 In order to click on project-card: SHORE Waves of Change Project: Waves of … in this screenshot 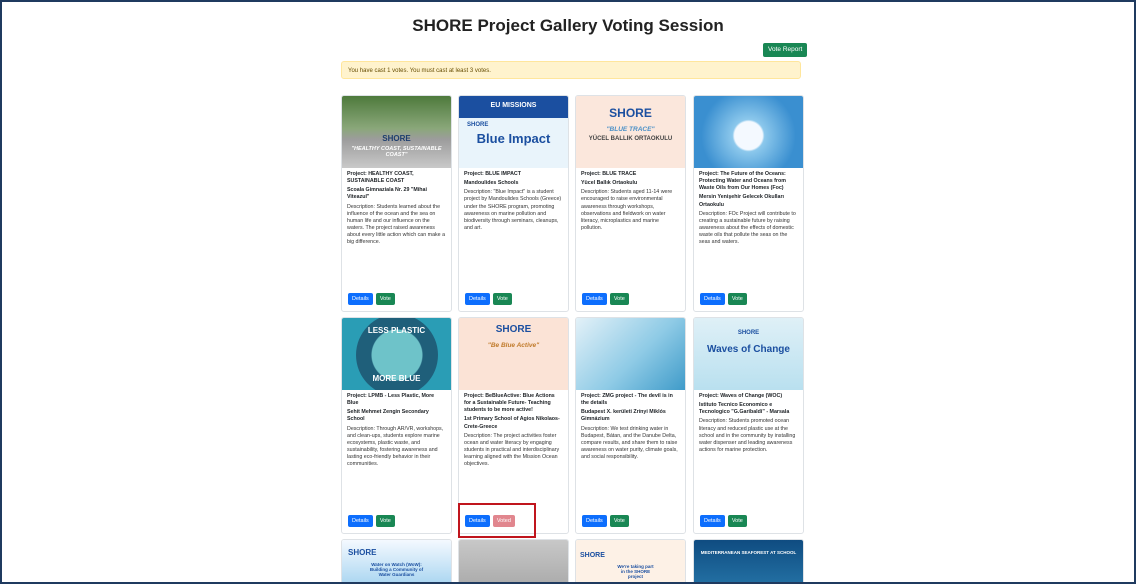, I will do `click(748, 425)`.